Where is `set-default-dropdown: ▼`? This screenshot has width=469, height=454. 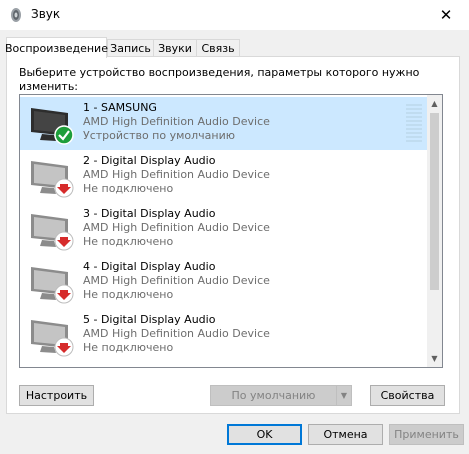
set-default-dropdown: ▼ is located at coordinates (344, 395).